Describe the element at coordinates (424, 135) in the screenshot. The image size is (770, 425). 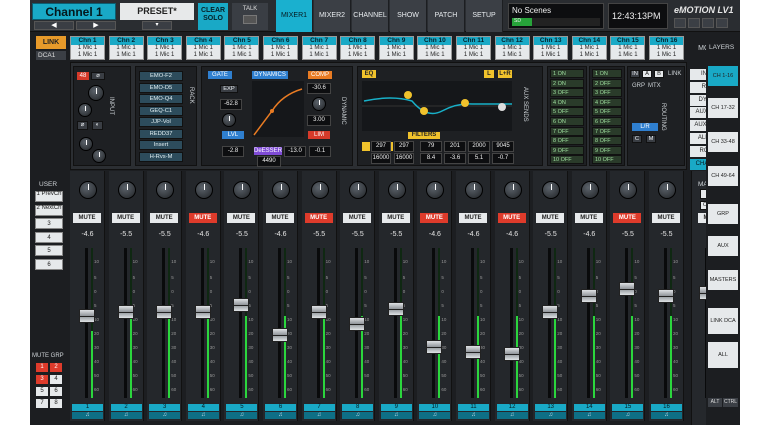
I see `filters-button: FILTERS` at that location.